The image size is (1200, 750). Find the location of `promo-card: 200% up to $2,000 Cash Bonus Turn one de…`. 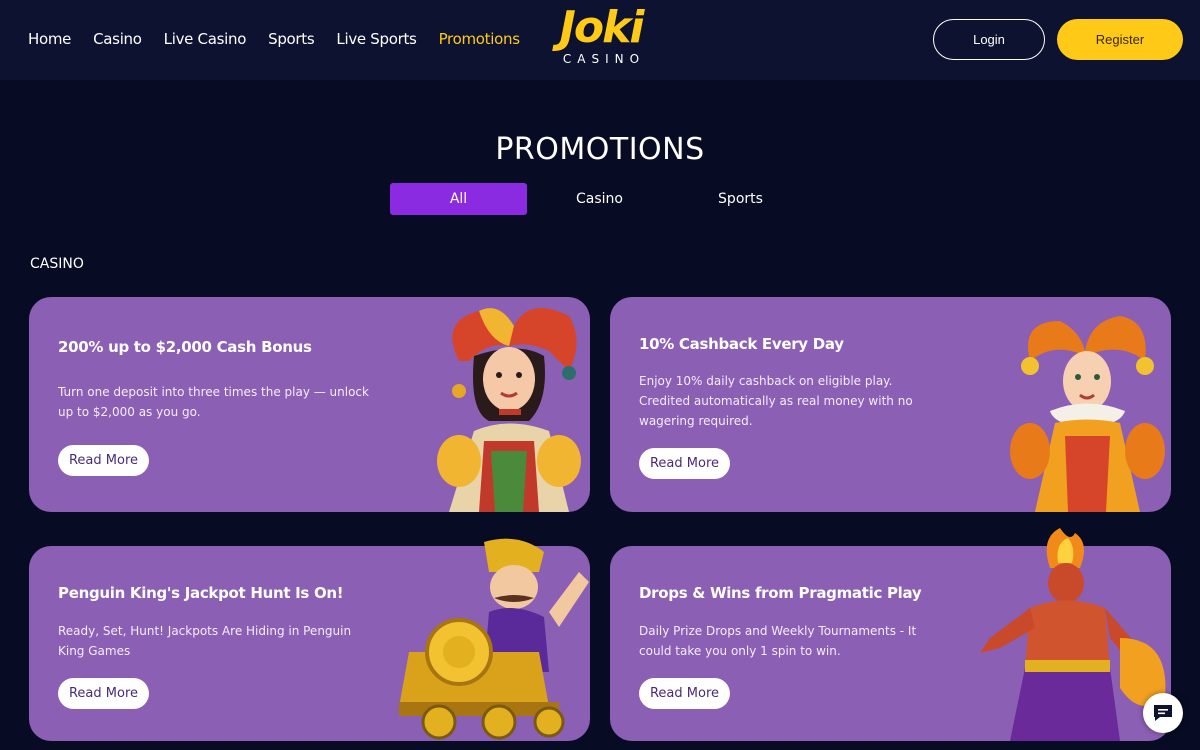

promo-card: 200% up to $2,000 Cash Bonus Turn one de… is located at coordinates (309, 404).